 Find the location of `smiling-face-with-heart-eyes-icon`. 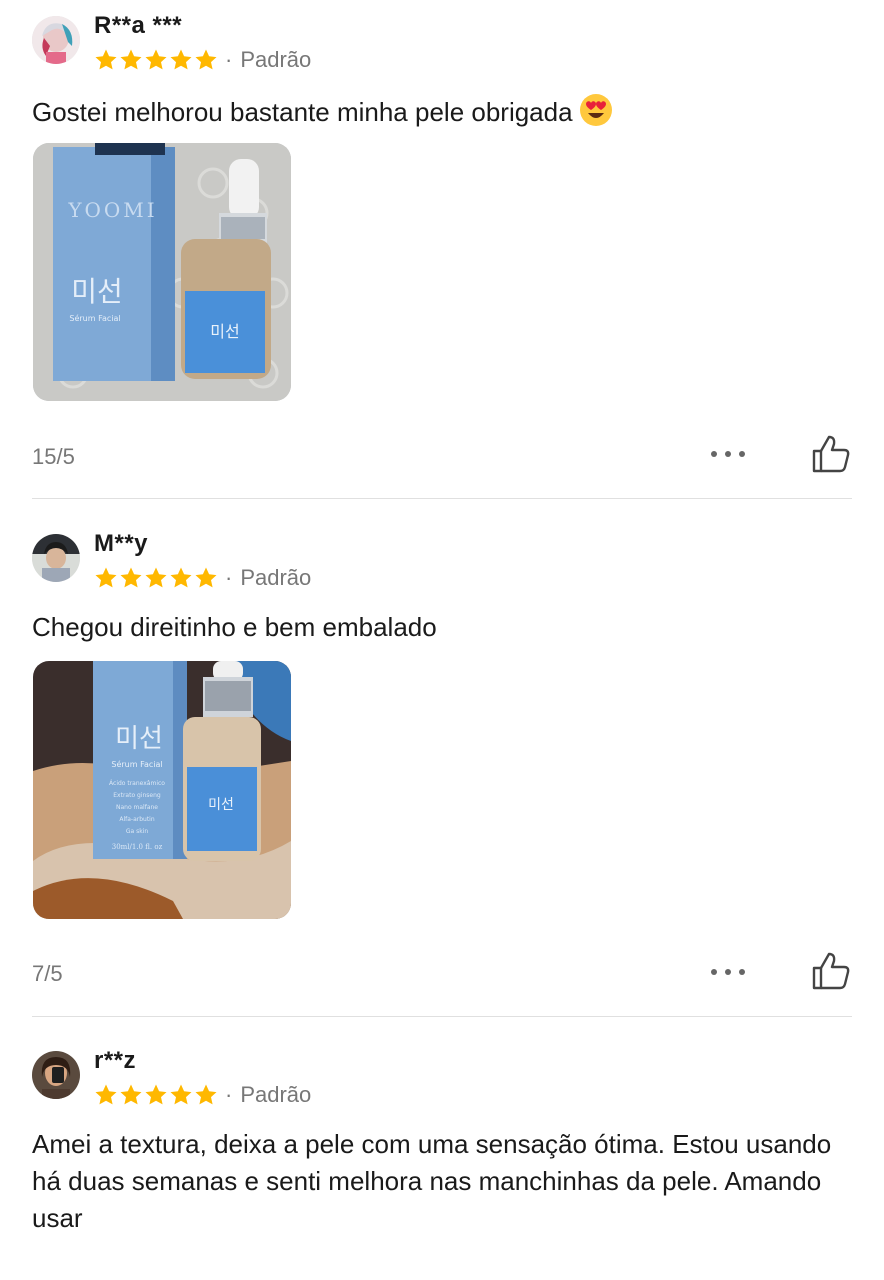

smiling-face-with-heart-eyes-icon is located at coordinates (595, 110).